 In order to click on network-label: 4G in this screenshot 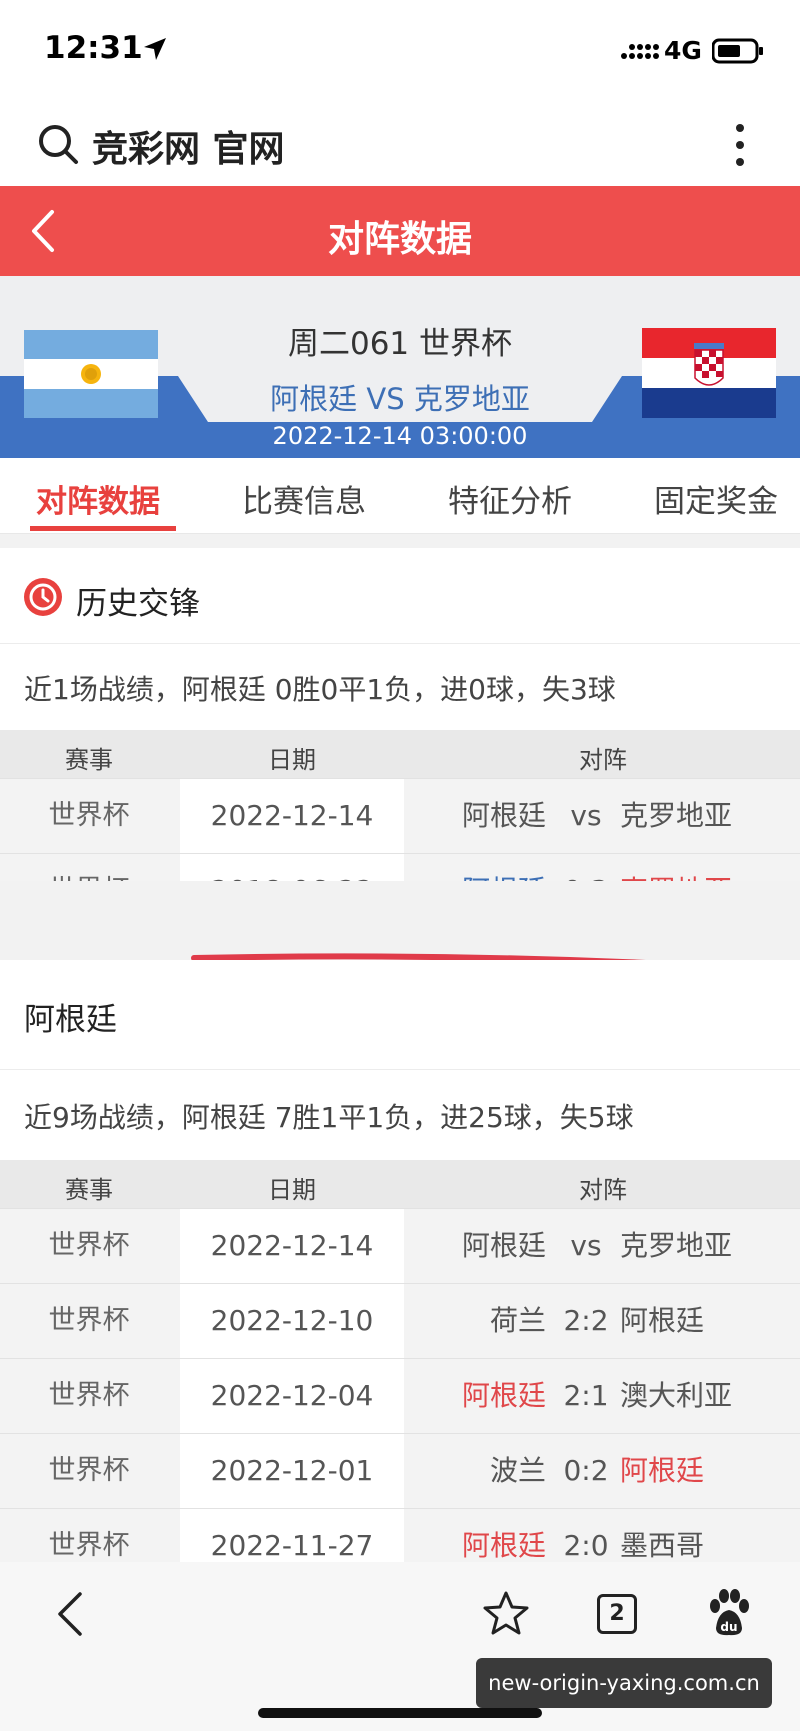, I will do `click(683, 50)`.